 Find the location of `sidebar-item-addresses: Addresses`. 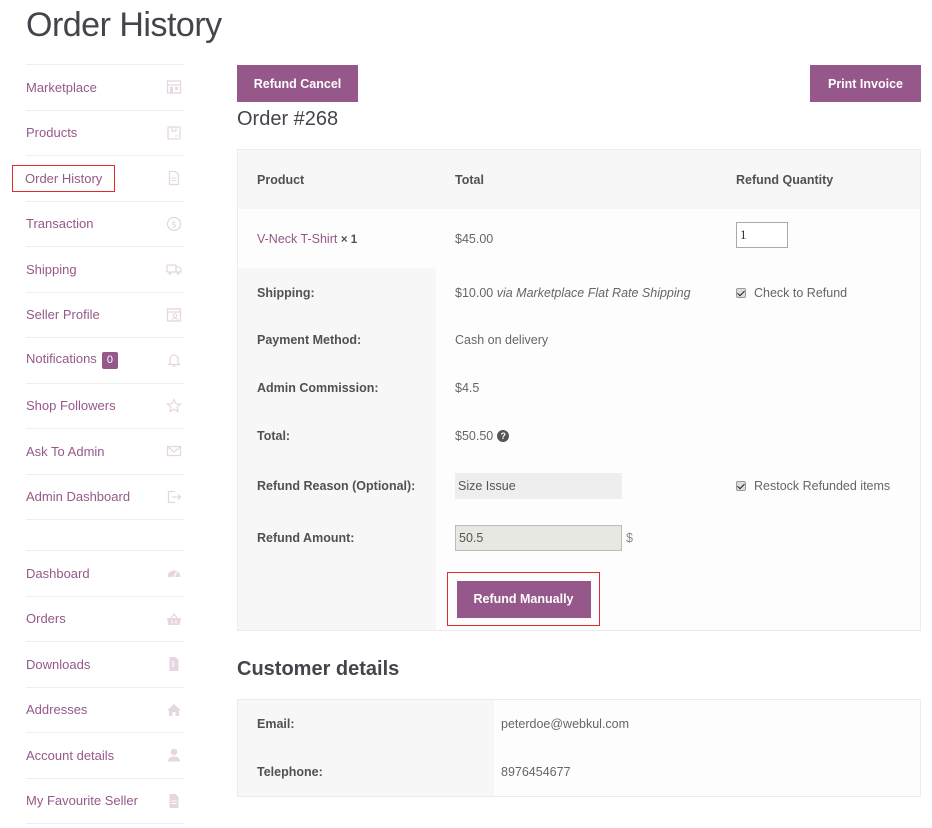

sidebar-item-addresses: Addresses is located at coordinates (105, 710).